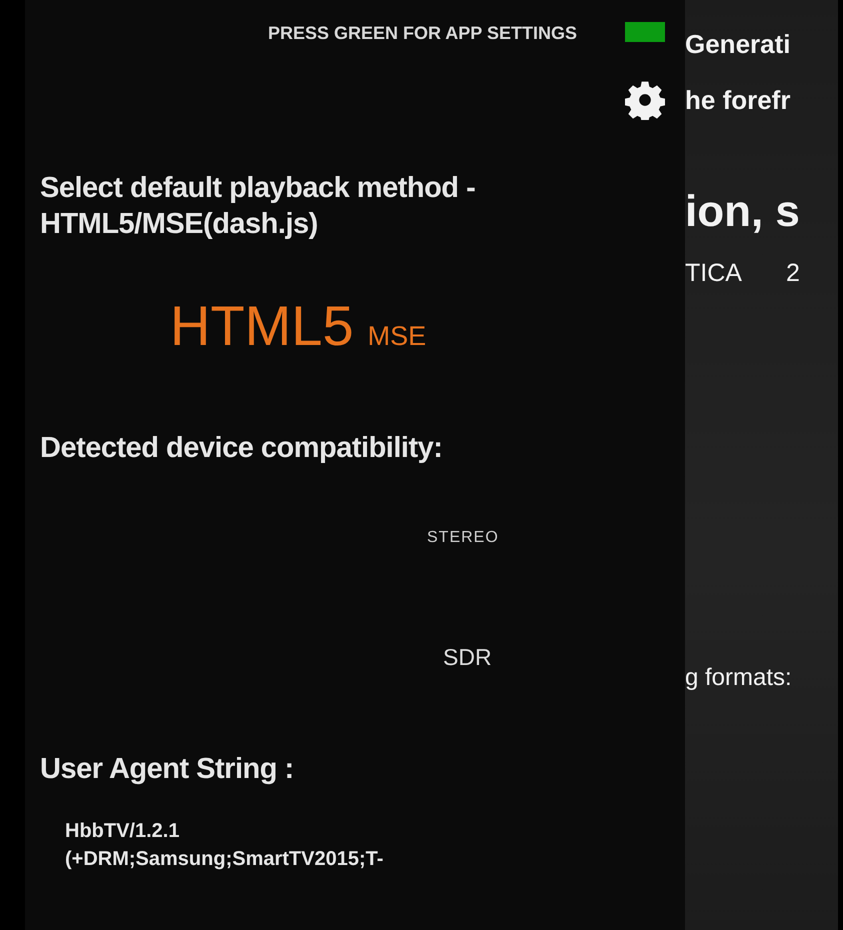 The height and width of the screenshot is (930, 843). What do you see at coordinates (645, 100) in the screenshot?
I see `settings-icon` at bounding box center [645, 100].